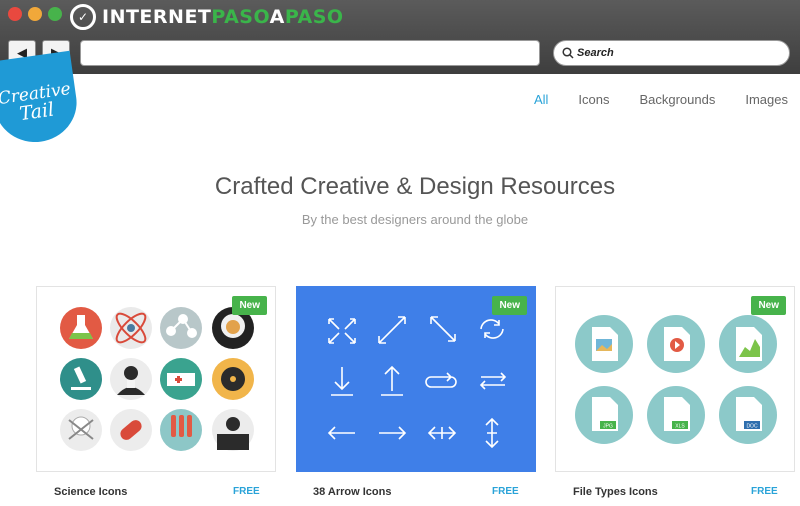 The image size is (800, 506). What do you see at coordinates (156, 379) in the screenshot?
I see `card-science-icons: New` at bounding box center [156, 379].